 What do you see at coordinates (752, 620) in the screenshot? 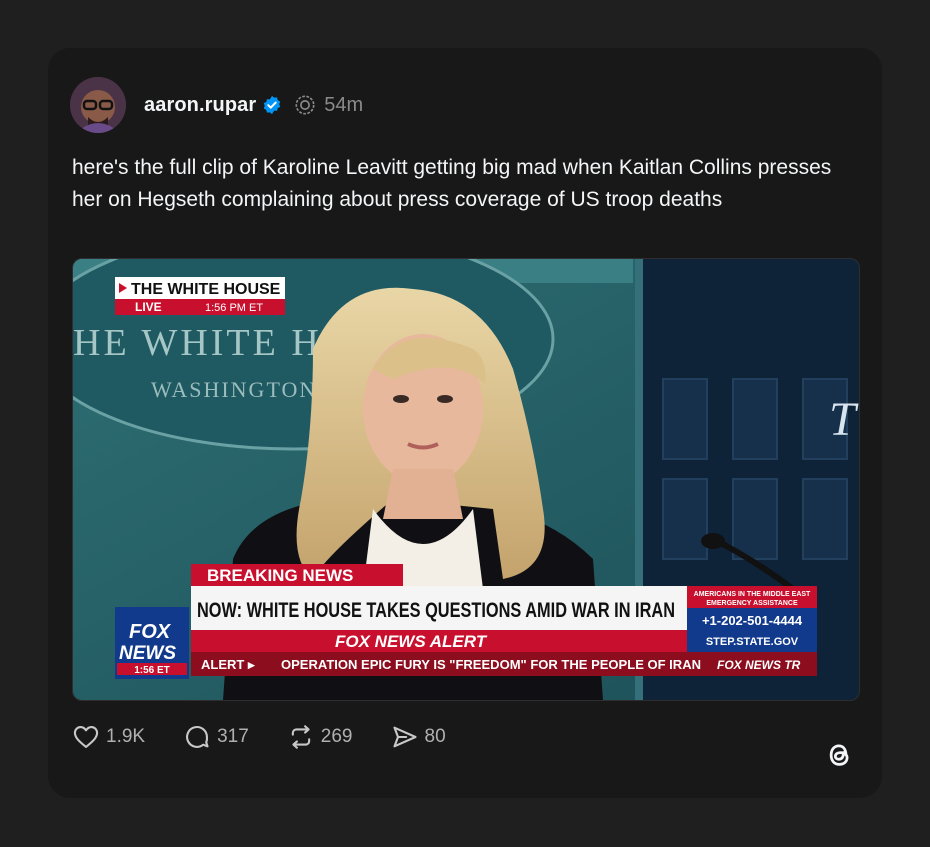
I see `side-phone: +1-202-501-4444` at bounding box center [752, 620].